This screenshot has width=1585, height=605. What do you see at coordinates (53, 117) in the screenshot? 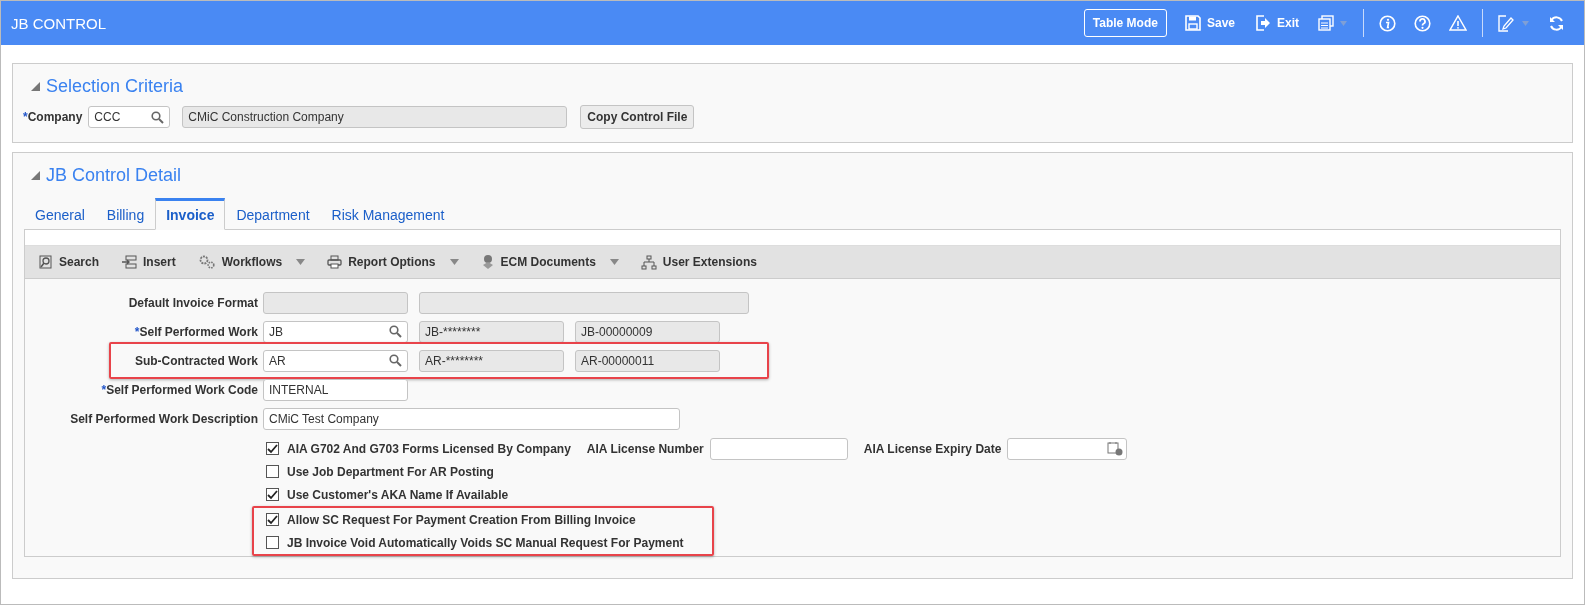
I see `field-label: *Company` at bounding box center [53, 117].